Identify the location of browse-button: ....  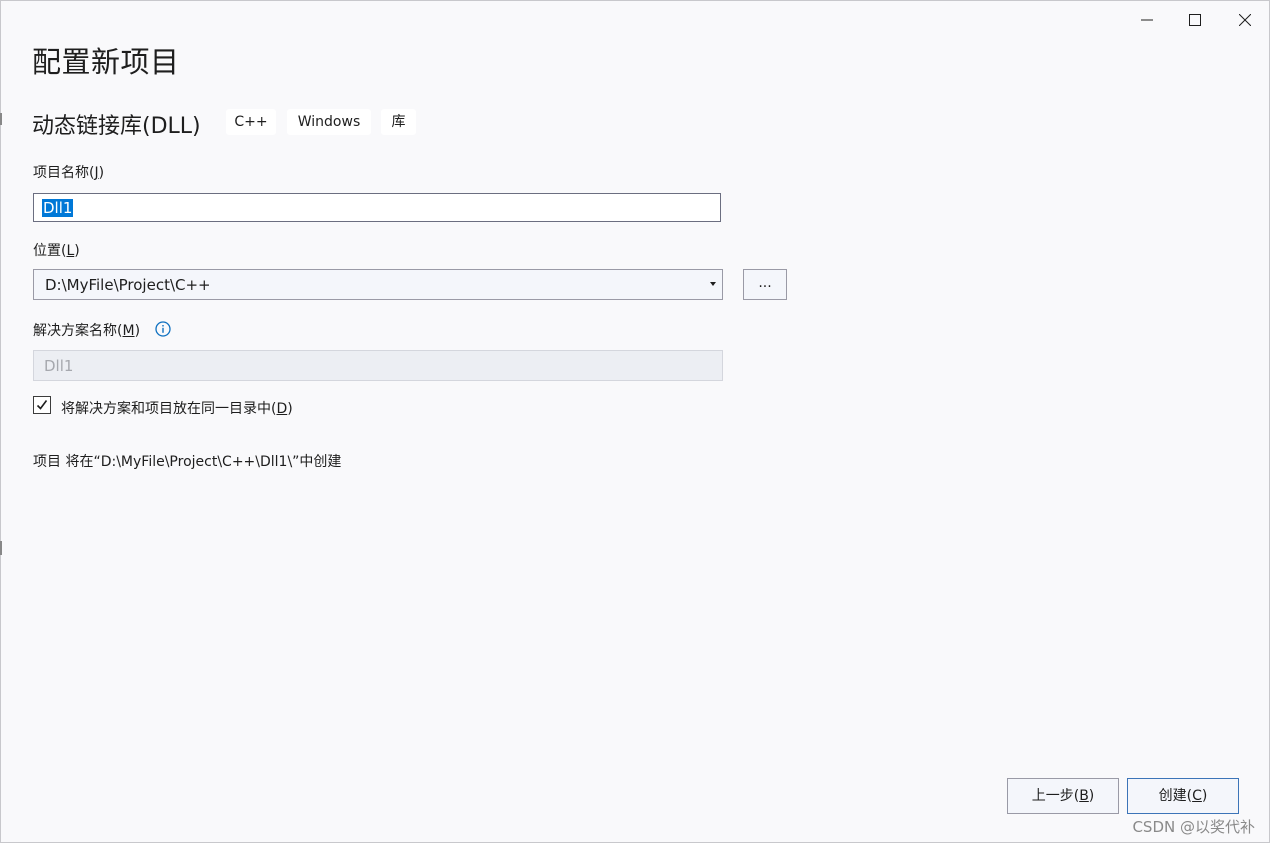
(765, 284).